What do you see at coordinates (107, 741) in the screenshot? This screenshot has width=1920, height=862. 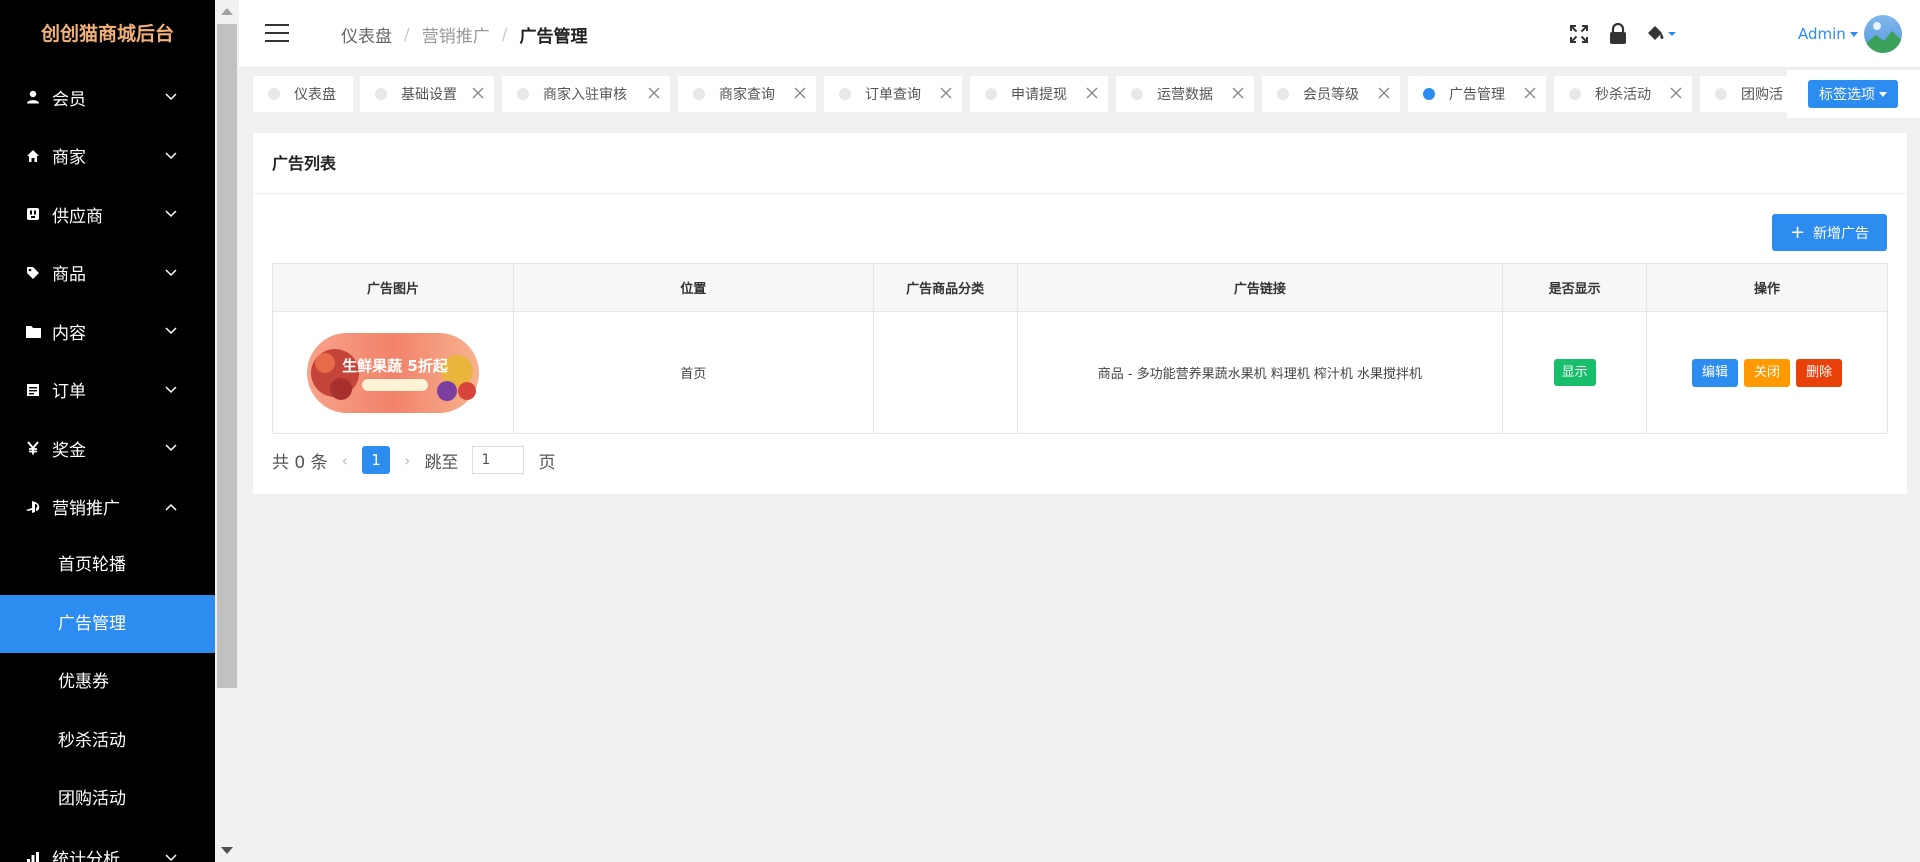 I see `submenu-item-flash-sale: 秒杀活动` at bounding box center [107, 741].